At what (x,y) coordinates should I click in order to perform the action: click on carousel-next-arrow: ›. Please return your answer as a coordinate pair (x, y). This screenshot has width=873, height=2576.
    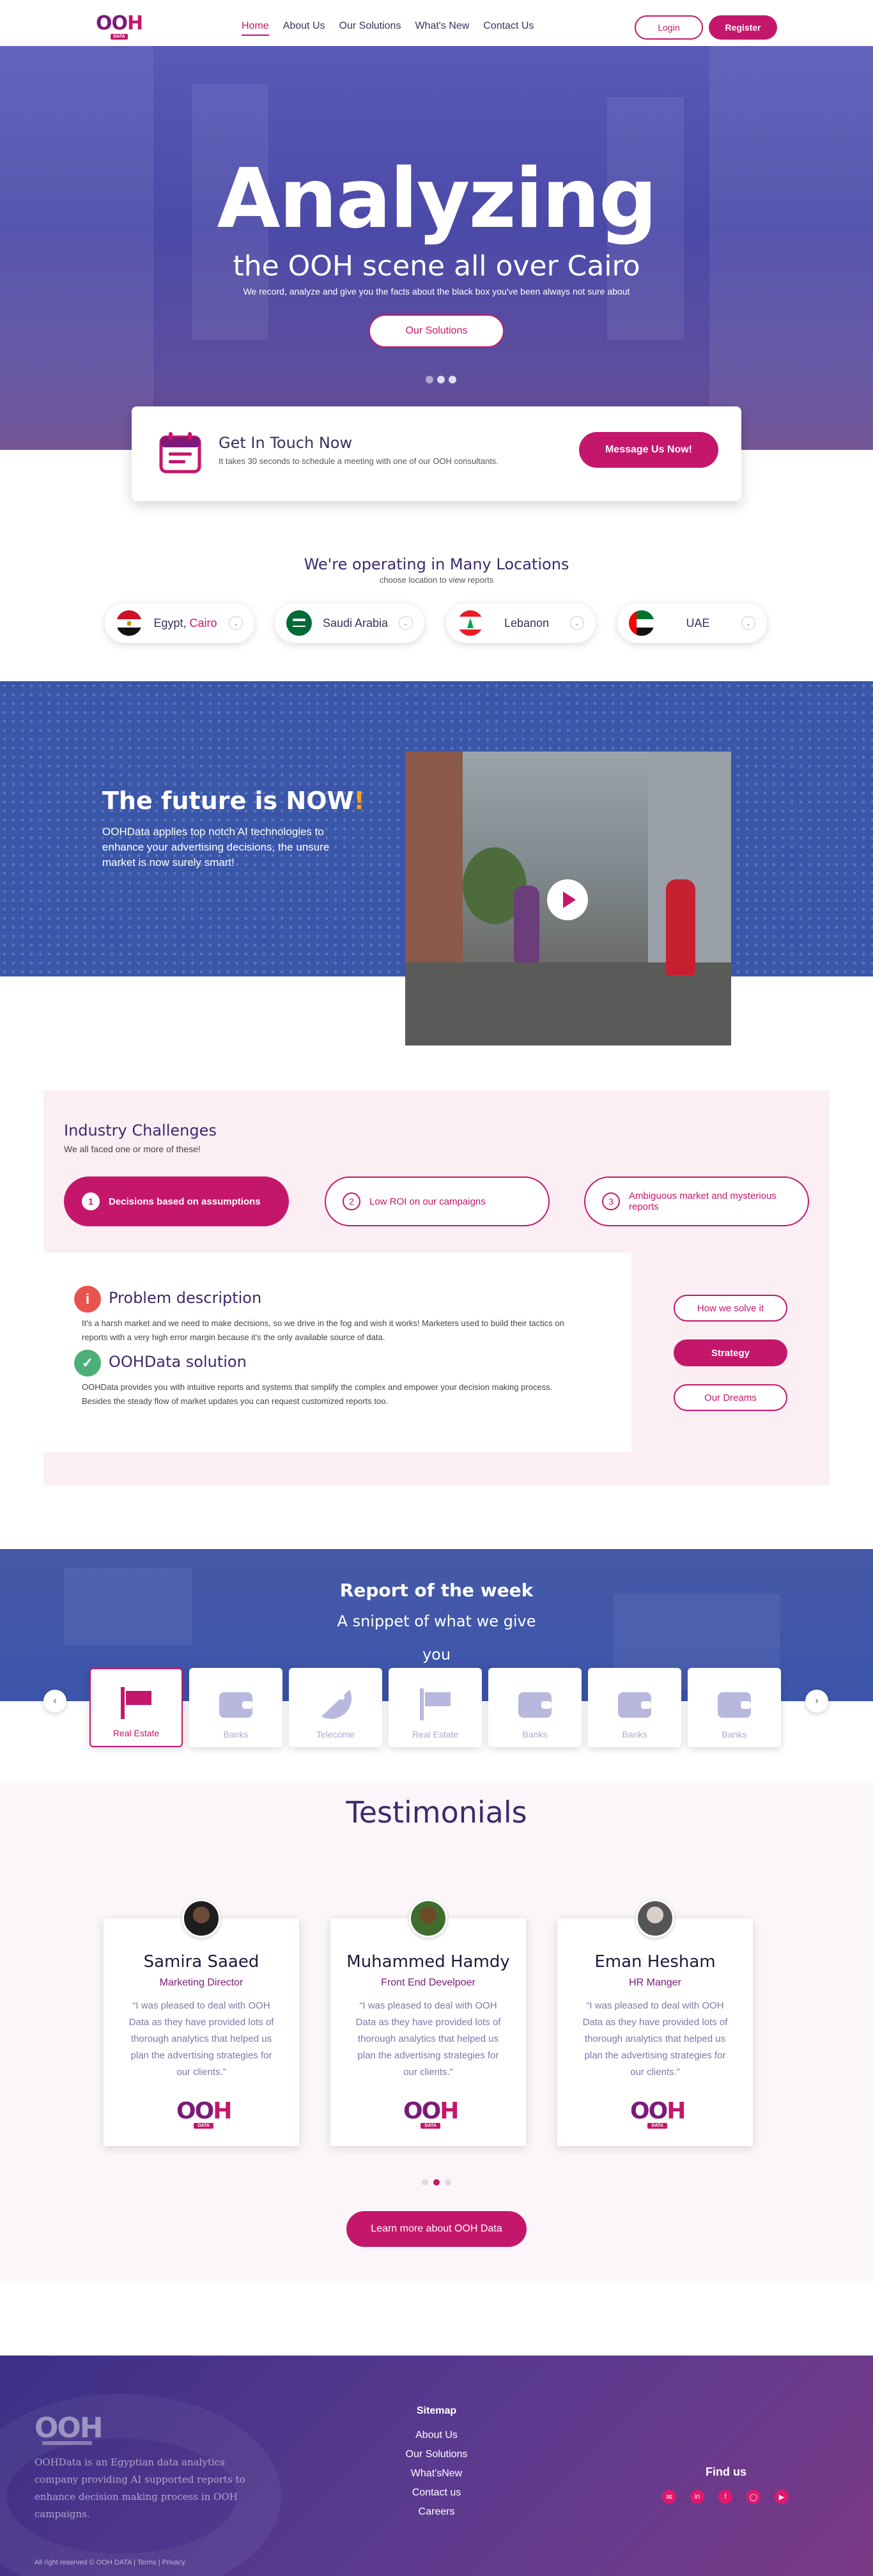
    Looking at the image, I should click on (816, 1701).